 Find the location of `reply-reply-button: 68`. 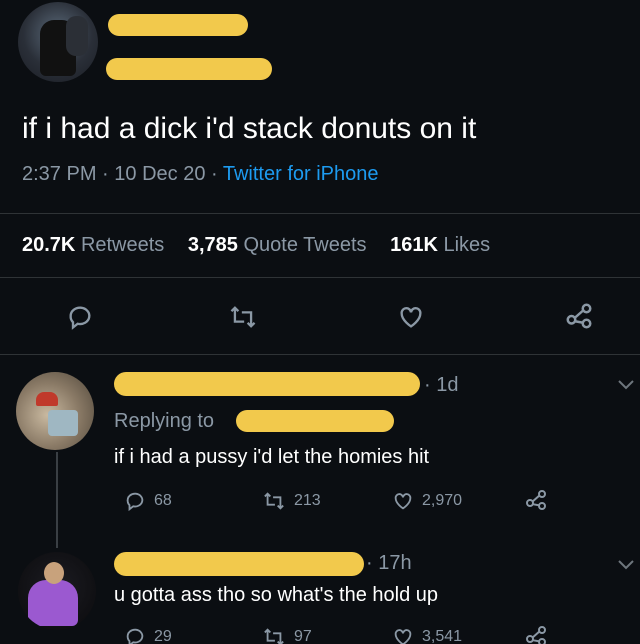

reply-reply-button: 68 is located at coordinates (148, 501).